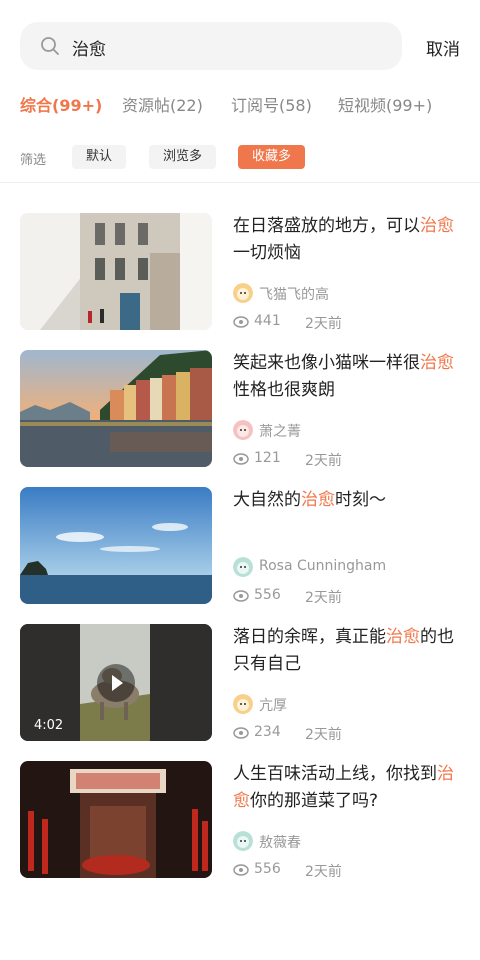 This screenshot has height=960, width=480. What do you see at coordinates (271, 104) in the screenshot?
I see `tab-subscriptions: 订阅号(58)` at bounding box center [271, 104].